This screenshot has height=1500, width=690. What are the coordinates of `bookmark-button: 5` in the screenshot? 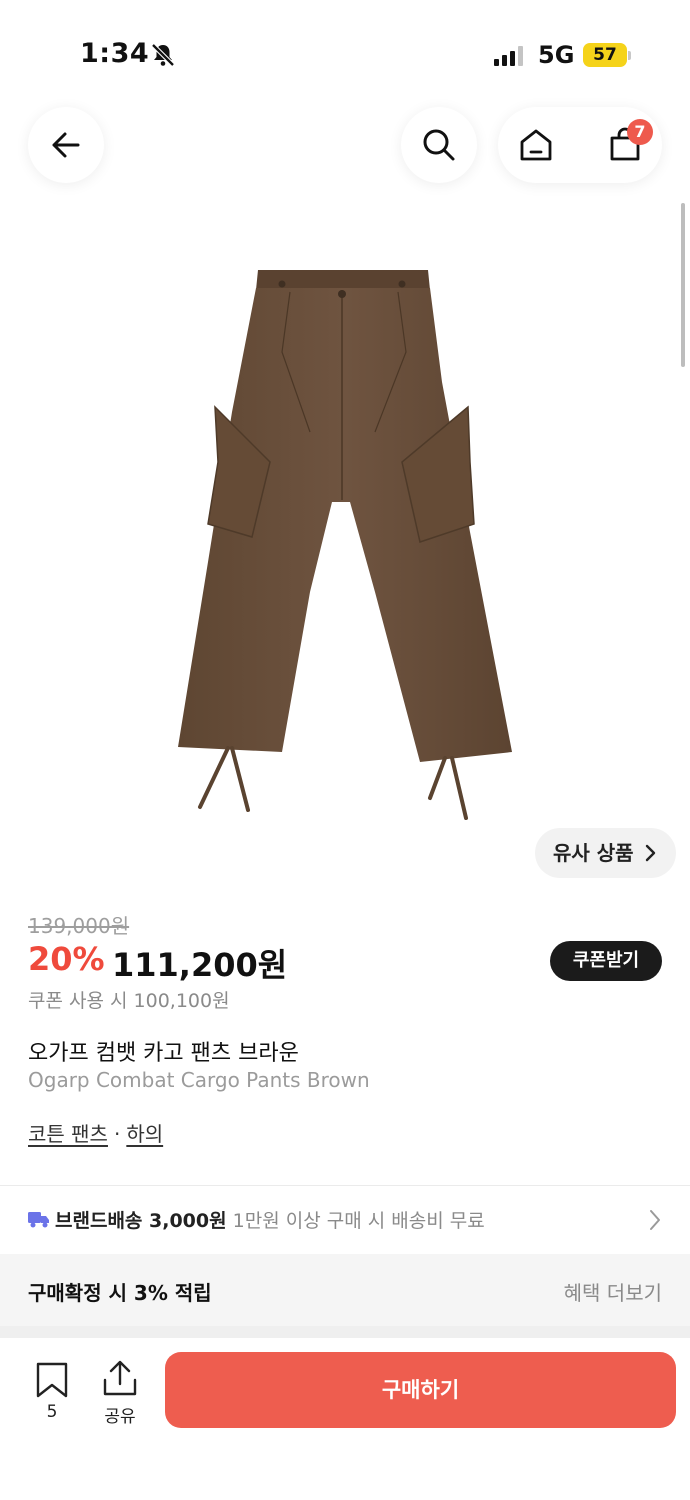 It's located at (52, 1394).